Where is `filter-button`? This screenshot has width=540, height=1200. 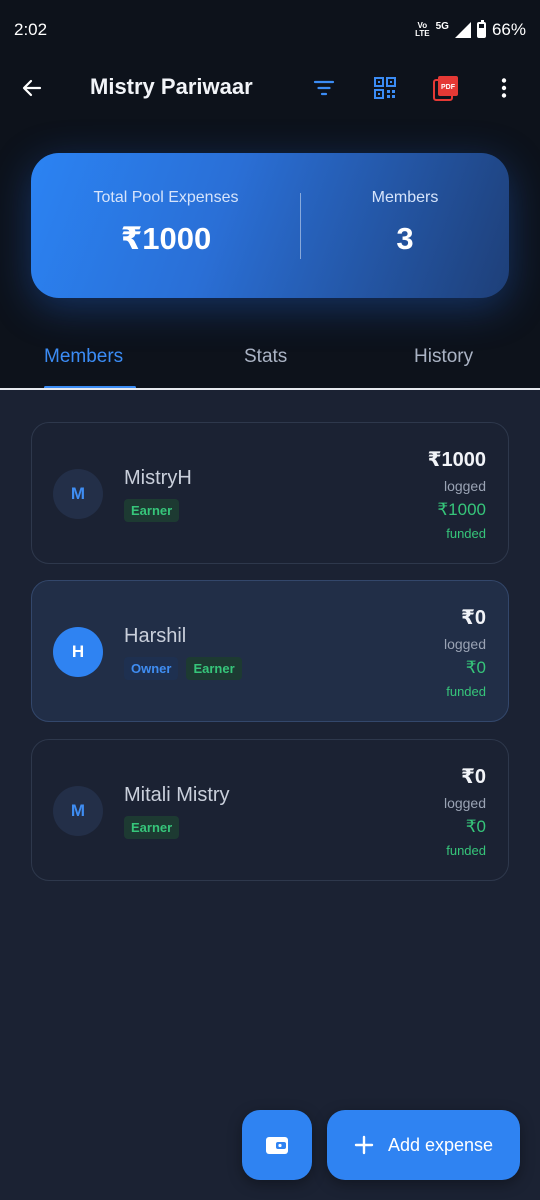
filter-button is located at coordinates (324, 88).